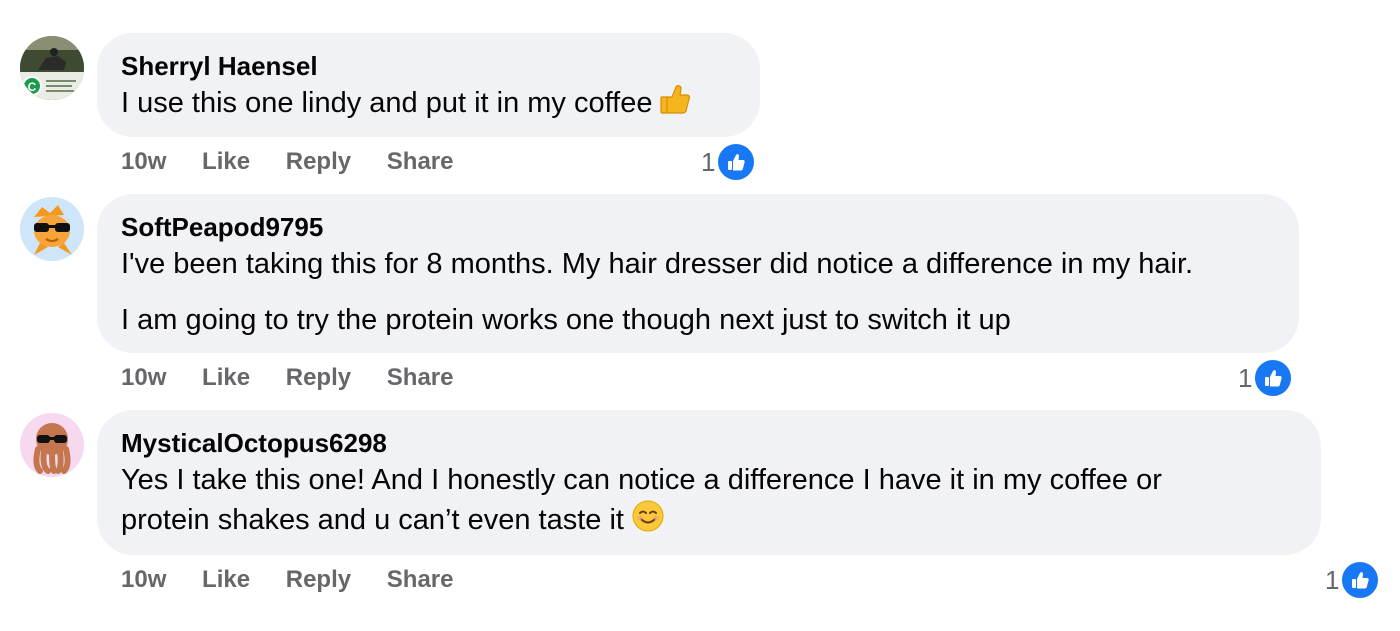  I want to click on avatar: C, so click(52, 68).